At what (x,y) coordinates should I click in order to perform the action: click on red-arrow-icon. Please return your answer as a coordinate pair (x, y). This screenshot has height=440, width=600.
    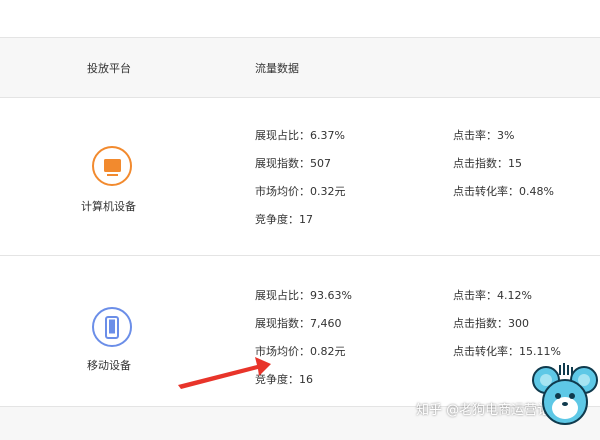
    Looking at the image, I should click on (224, 373).